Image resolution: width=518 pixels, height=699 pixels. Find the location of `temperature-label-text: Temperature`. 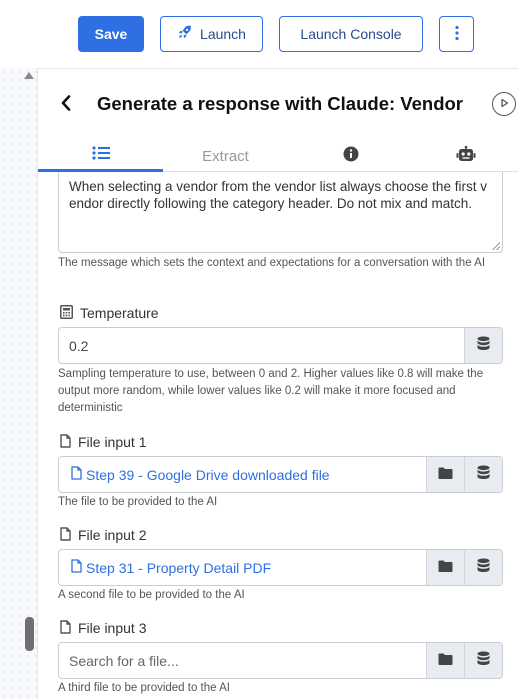

temperature-label-text: Temperature is located at coordinates (119, 313).